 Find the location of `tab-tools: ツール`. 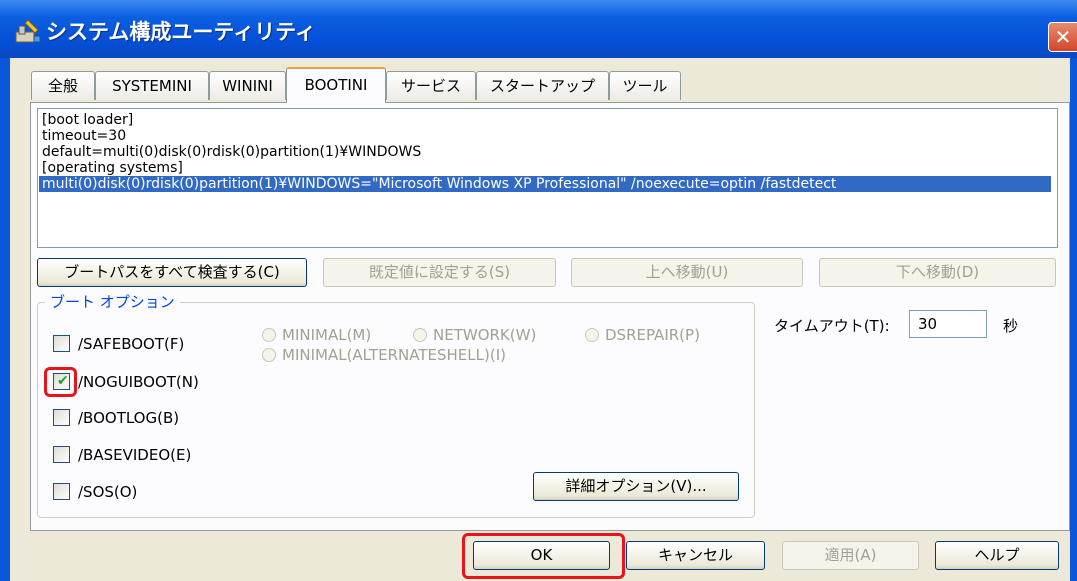

tab-tools: ツール is located at coordinates (645, 85).